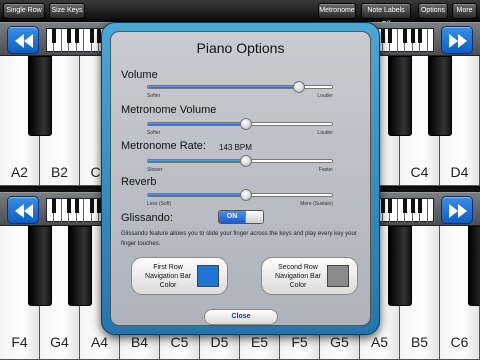 The image size is (480, 360). I want to click on key-label: C4, so click(419, 172).